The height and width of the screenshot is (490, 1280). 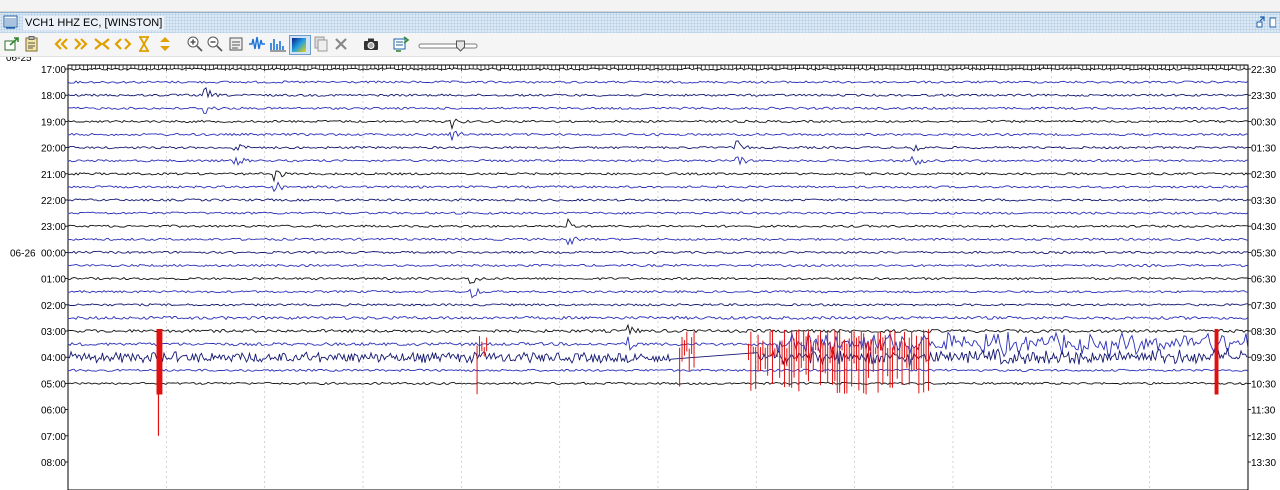 What do you see at coordinates (278, 44) in the screenshot?
I see `spectra-icon` at bounding box center [278, 44].